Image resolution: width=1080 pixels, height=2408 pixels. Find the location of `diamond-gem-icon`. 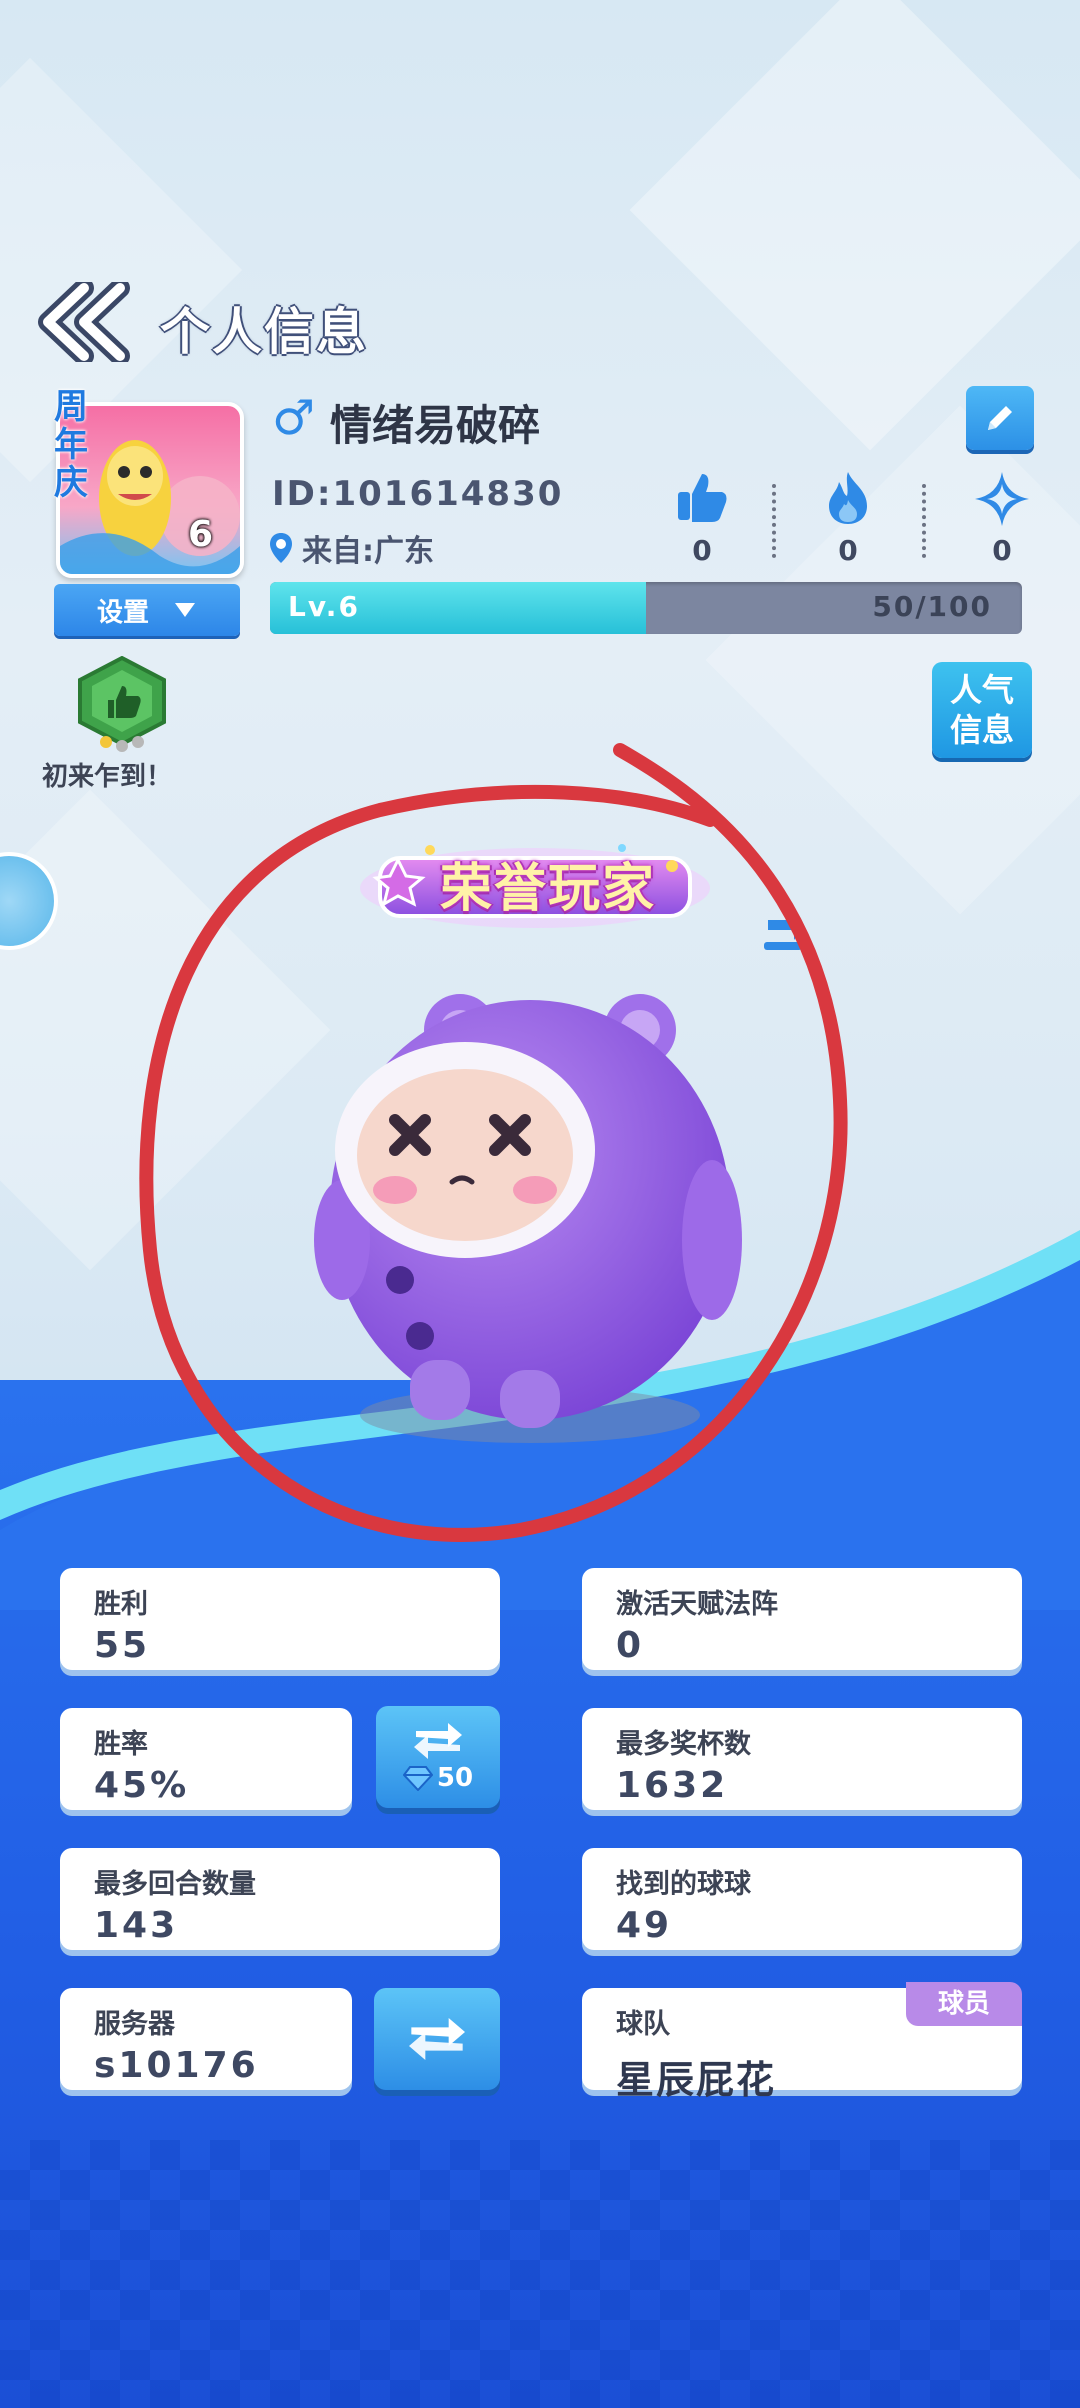

diamond-gem-icon is located at coordinates (417, 1778).